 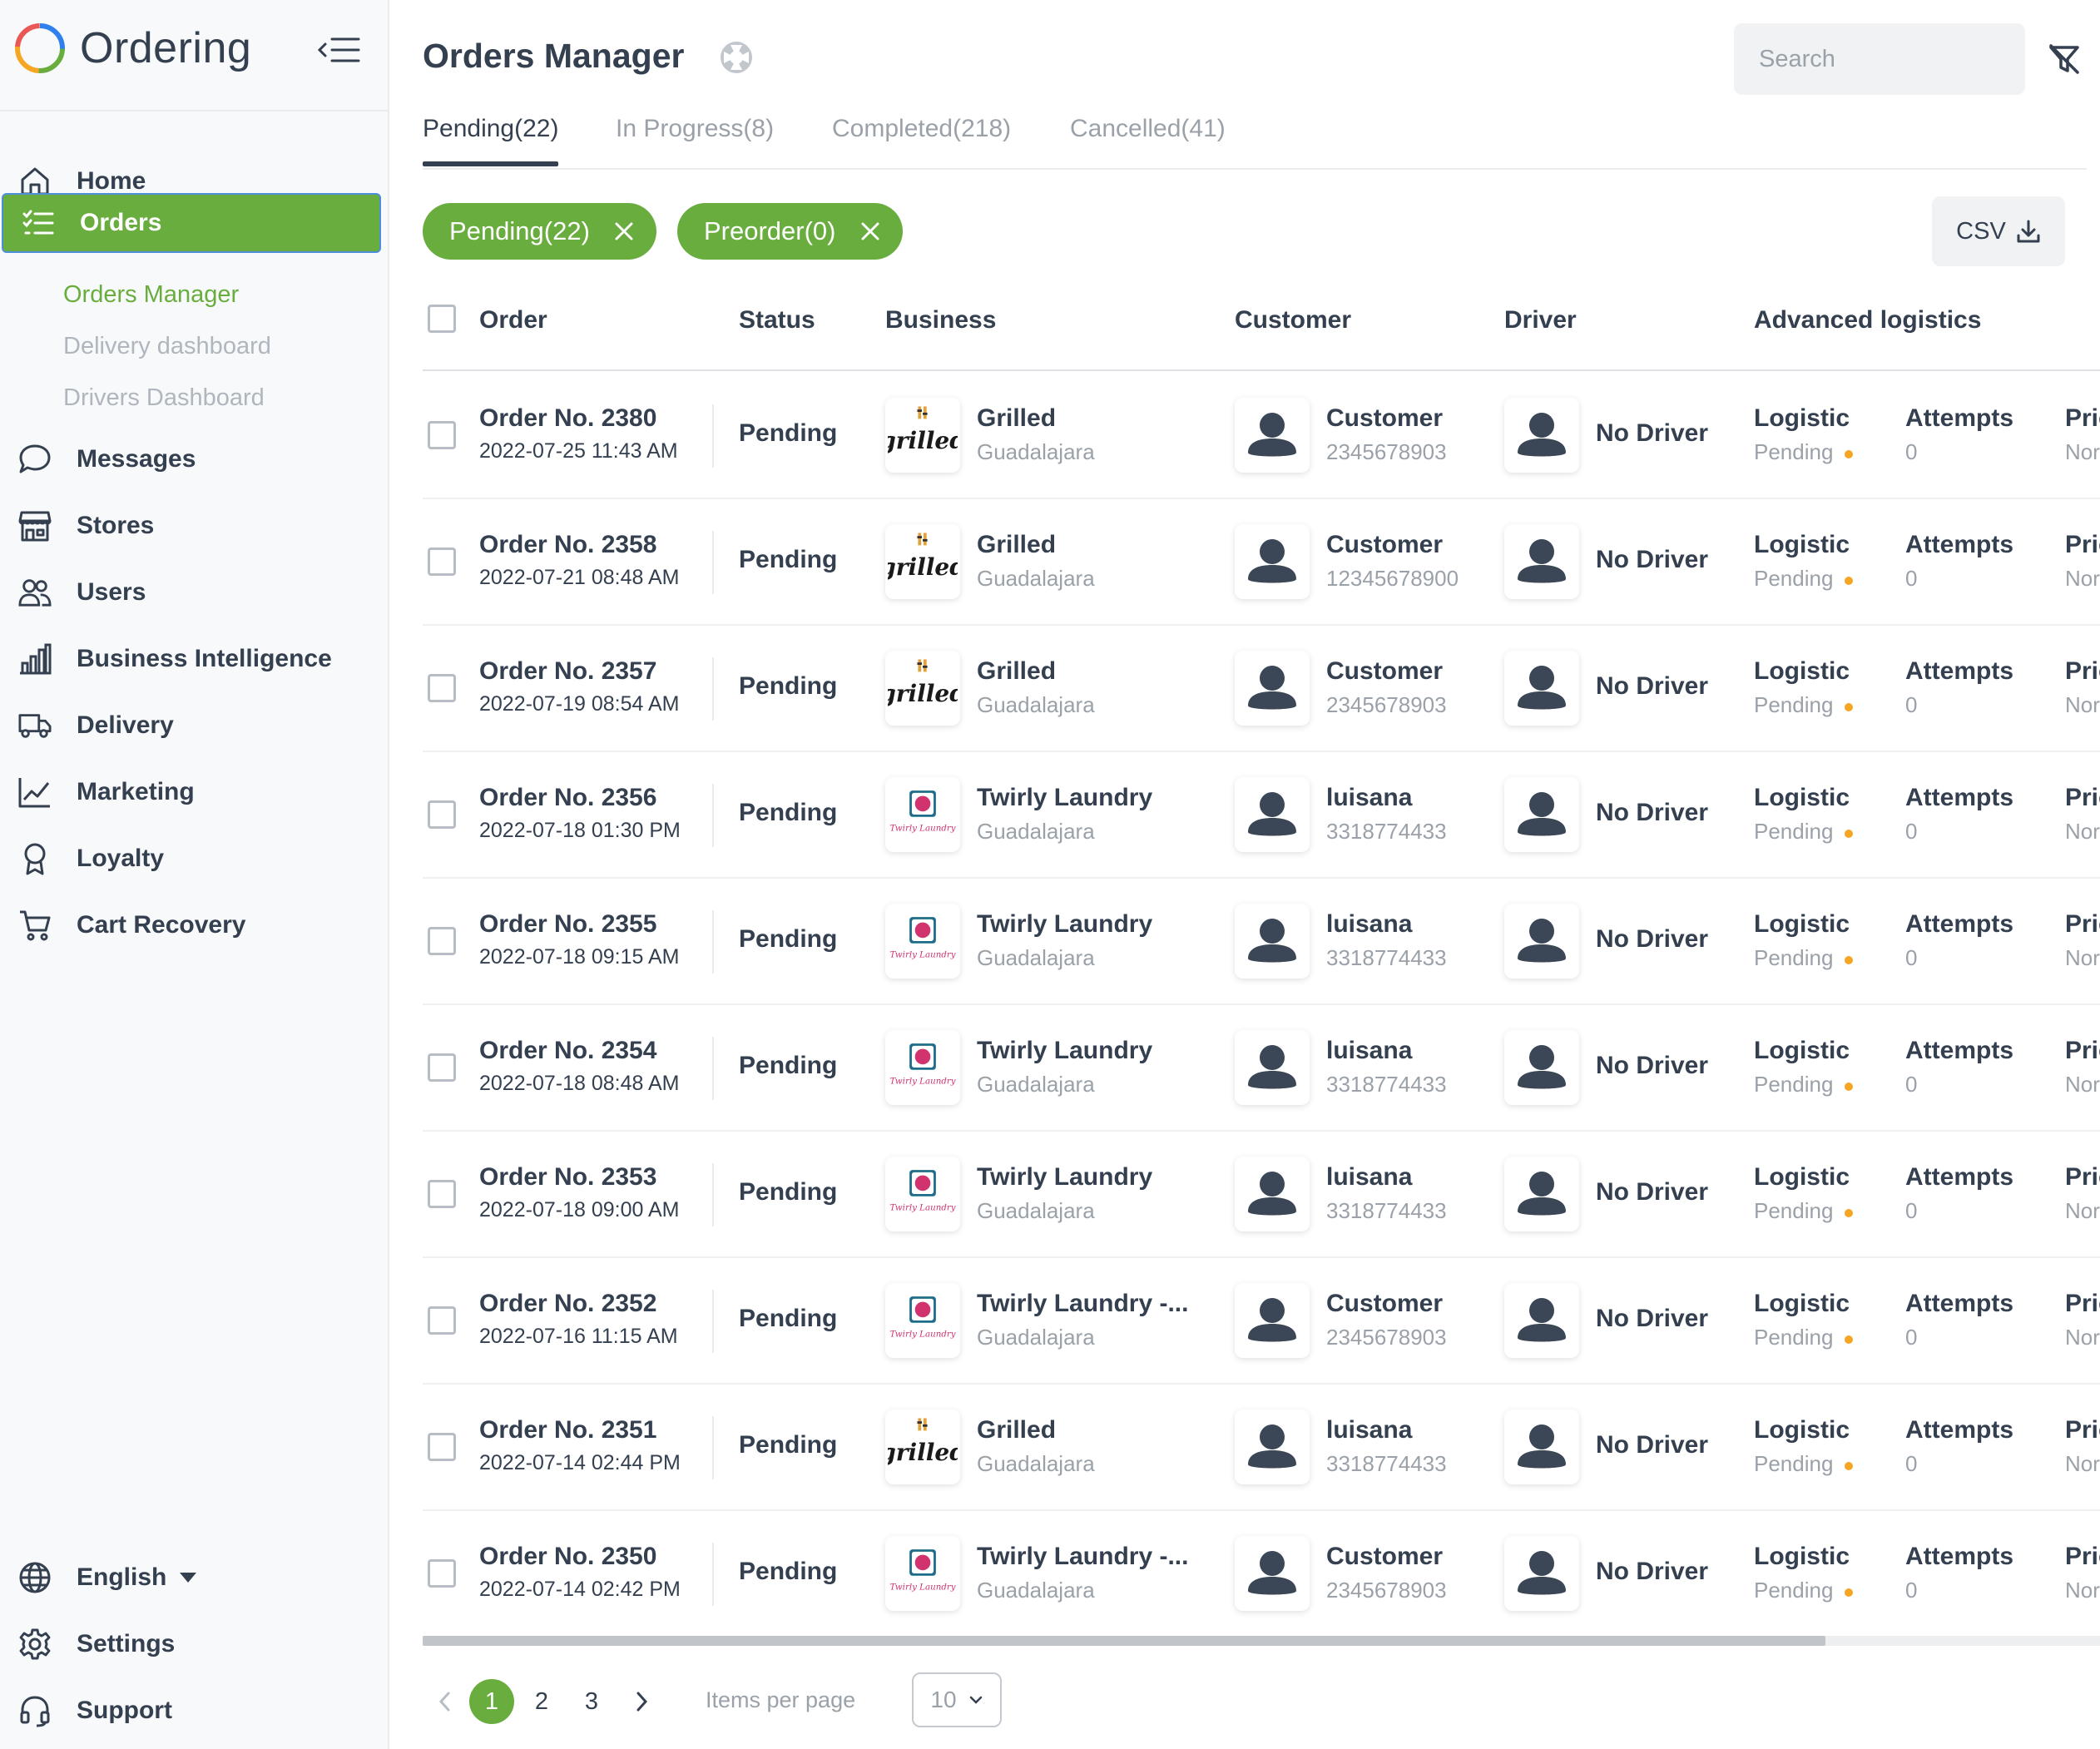 What do you see at coordinates (194, 659) in the screenshot?
I see `sidebar-item-business-intelligence: Business Intelligence` at bounding box center [194, 659].